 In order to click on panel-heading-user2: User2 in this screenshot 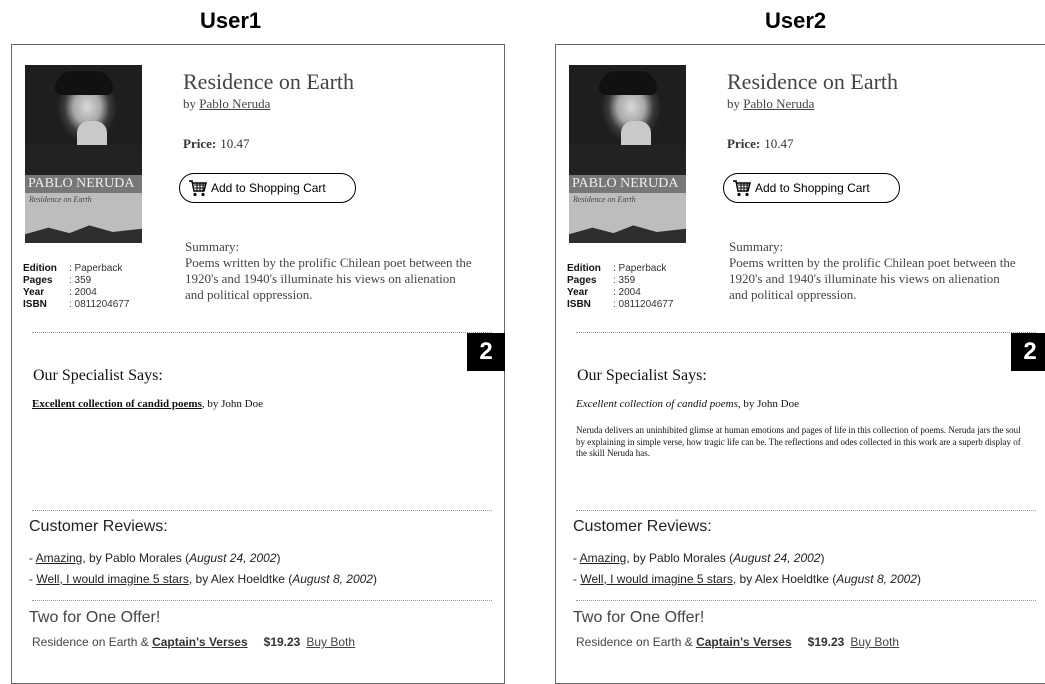, I will do `click(796, 20)`.